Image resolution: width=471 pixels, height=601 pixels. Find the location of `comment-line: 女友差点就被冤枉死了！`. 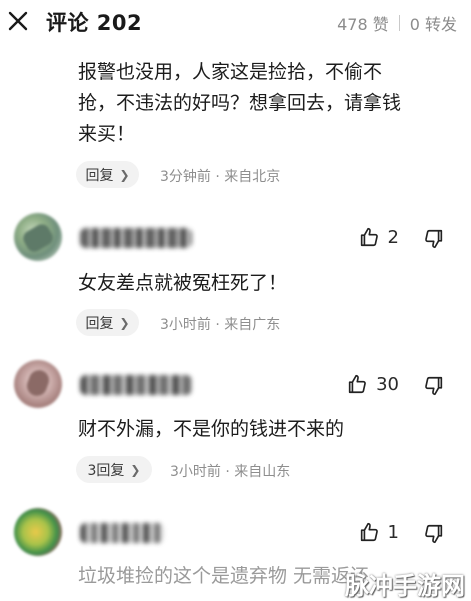

comment-line: 女友差点就被冤枉死了！ is located at coordinates (183, 283).